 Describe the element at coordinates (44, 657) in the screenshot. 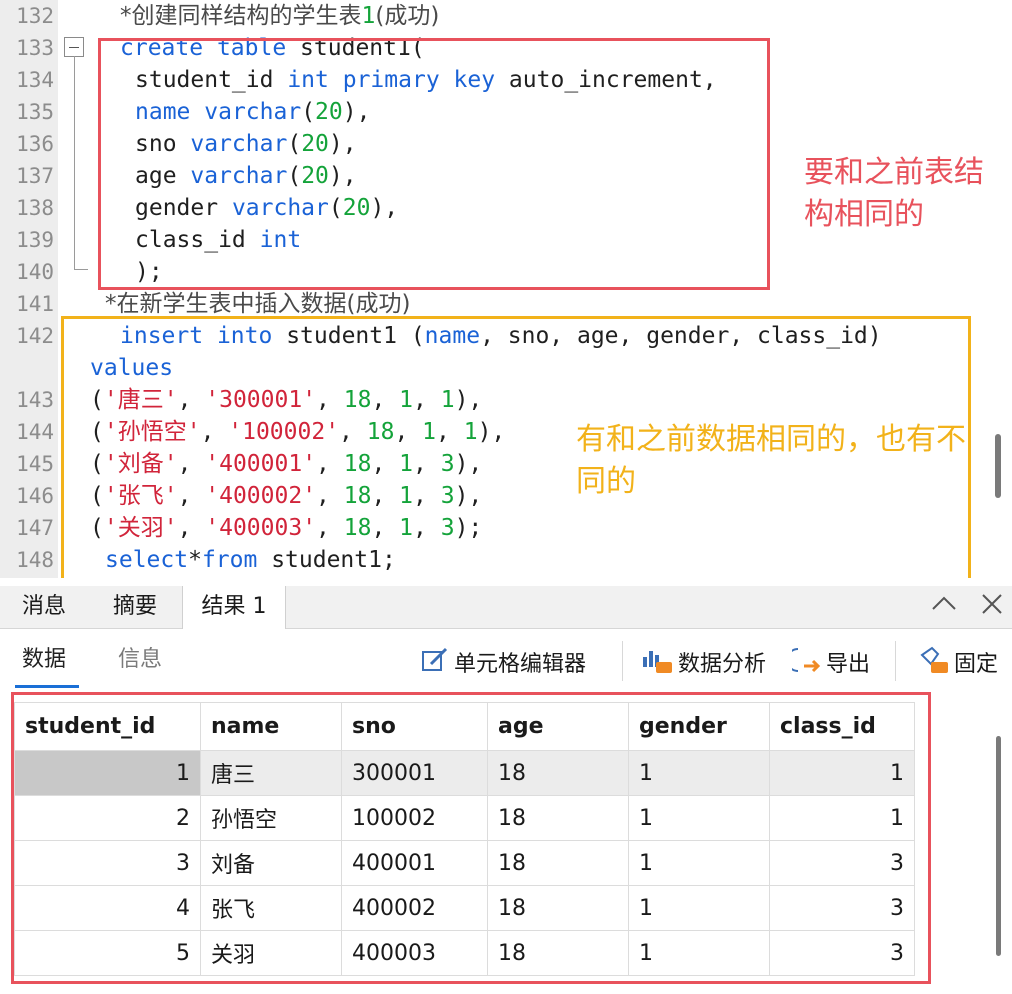

I see `subtab-data: 数据` at that location.